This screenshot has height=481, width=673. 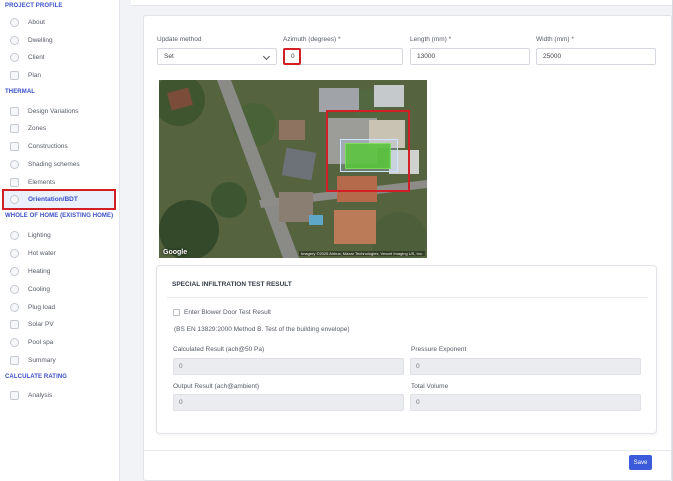 I want to click on sidebar-item-label: Pool spa, so click(x=41, y=342).